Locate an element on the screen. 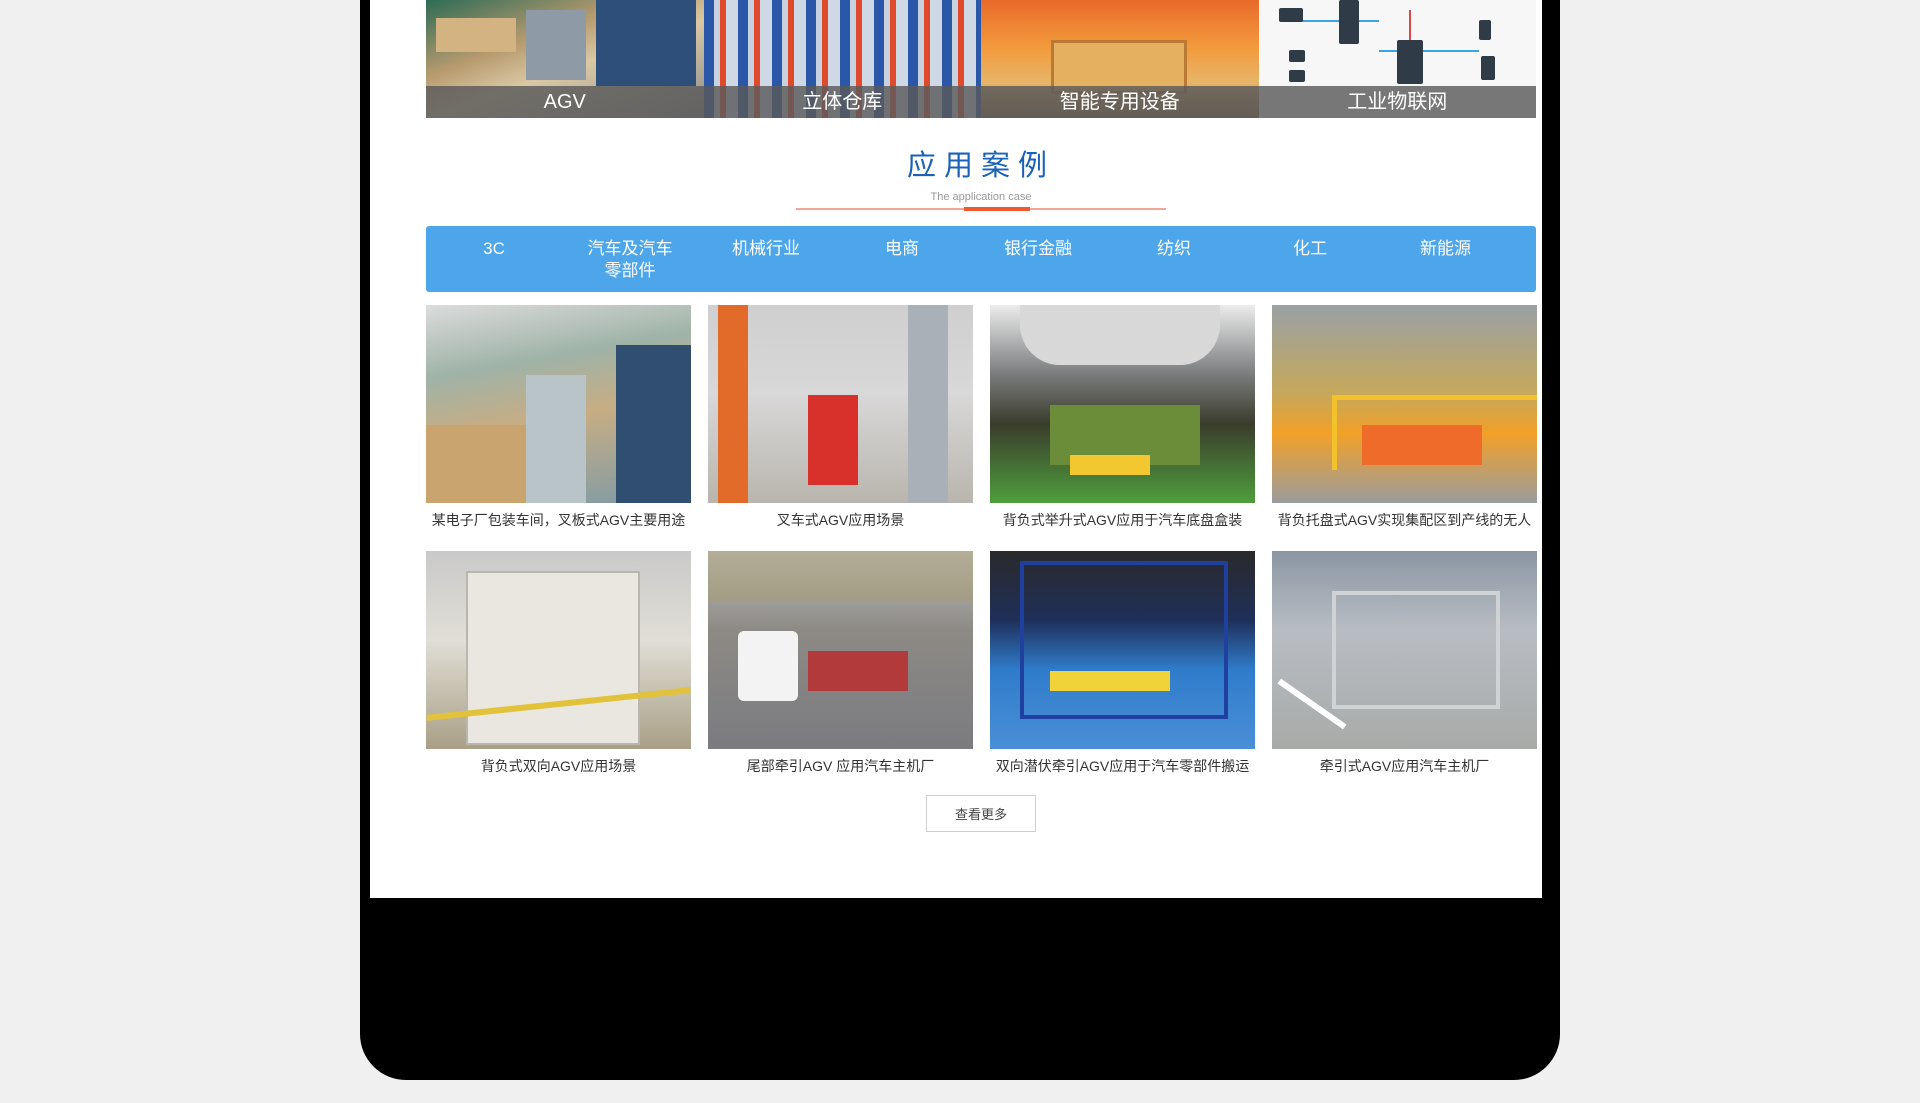  case-title: 背负式双向AGV应用场景 is located at coordinates (558, 766).